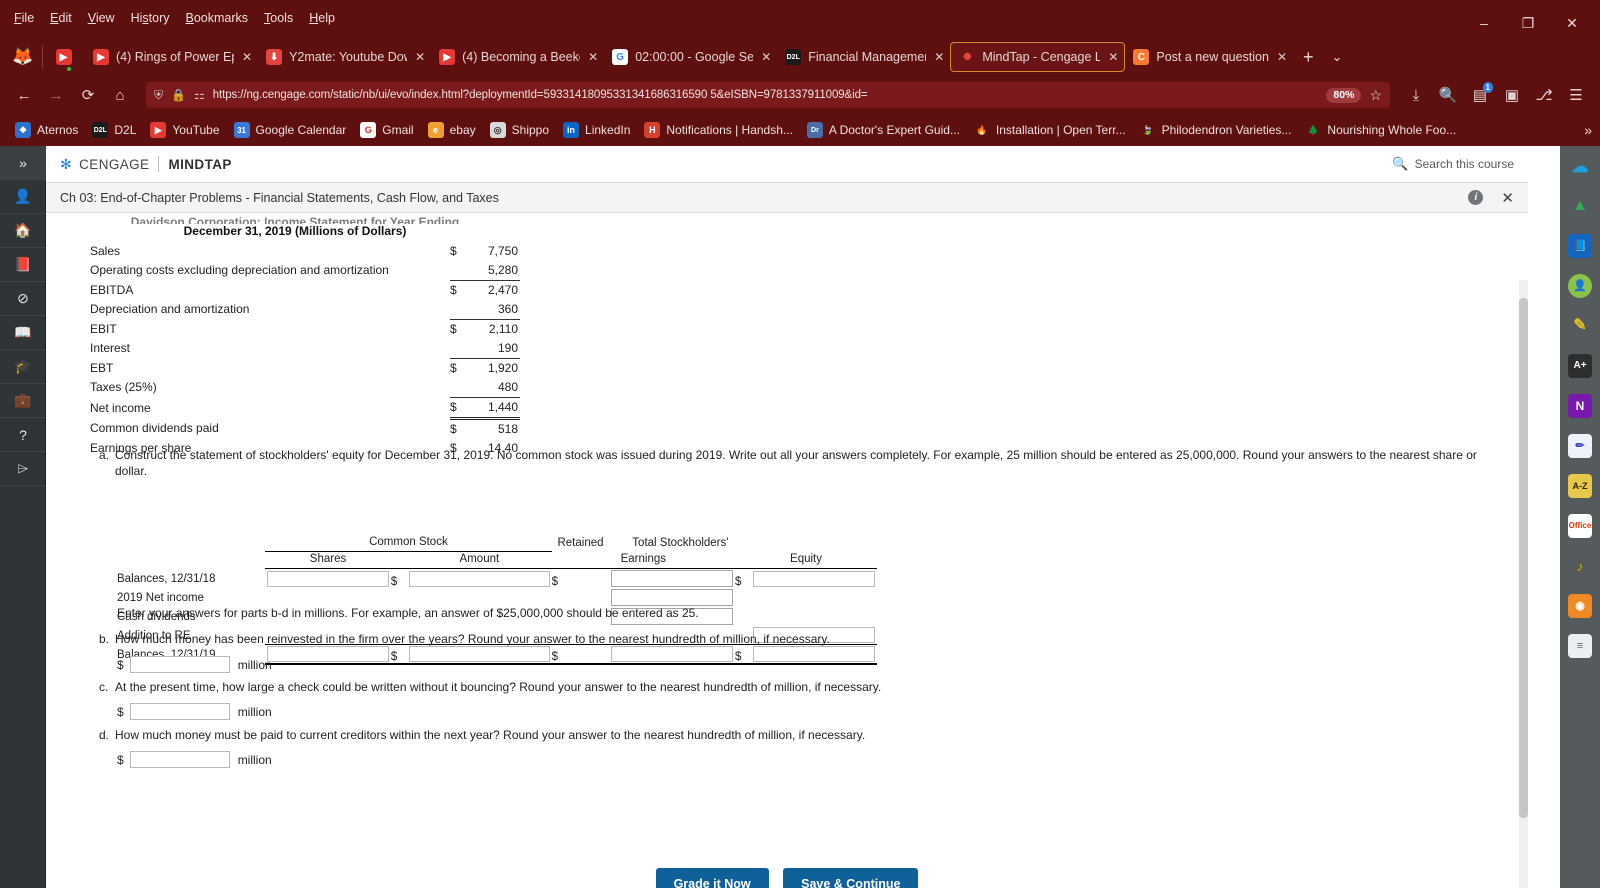  I want to click on balances-1218-shares-input, so click(328, 579).